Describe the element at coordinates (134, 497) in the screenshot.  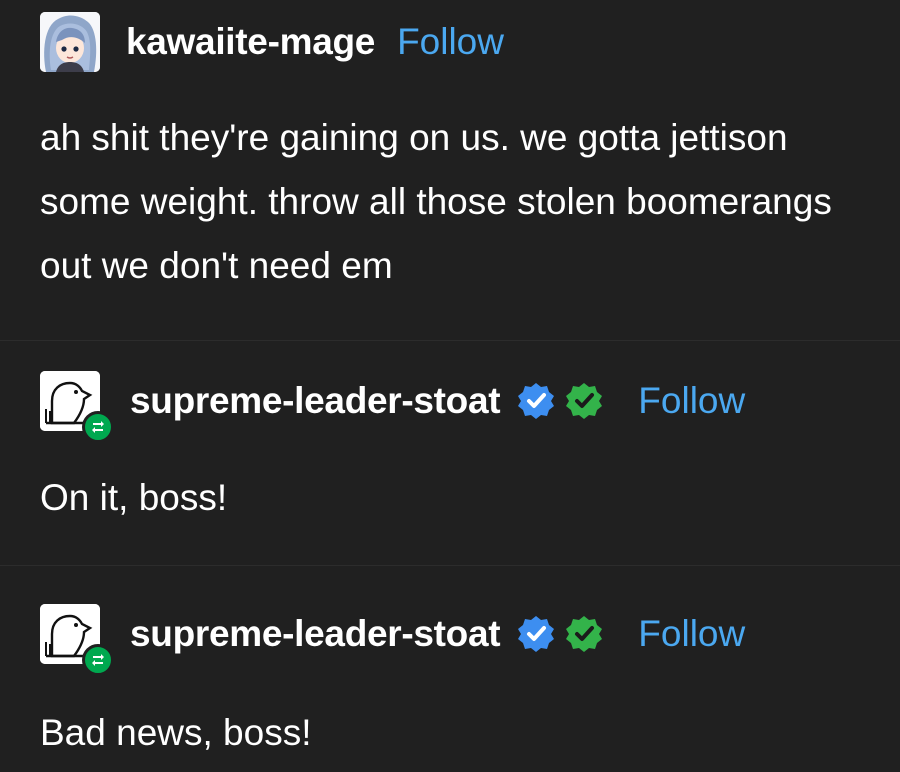
I see `post-body-text: On it, boss!` at that location.